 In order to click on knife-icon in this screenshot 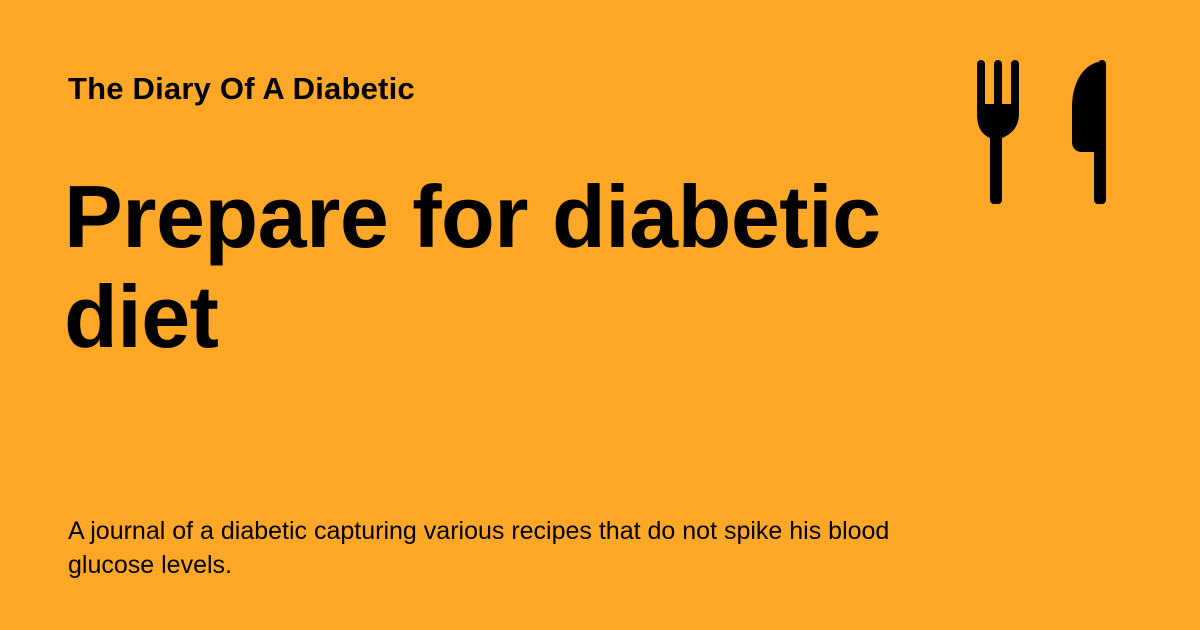, I will do `click(1089, 132)`.